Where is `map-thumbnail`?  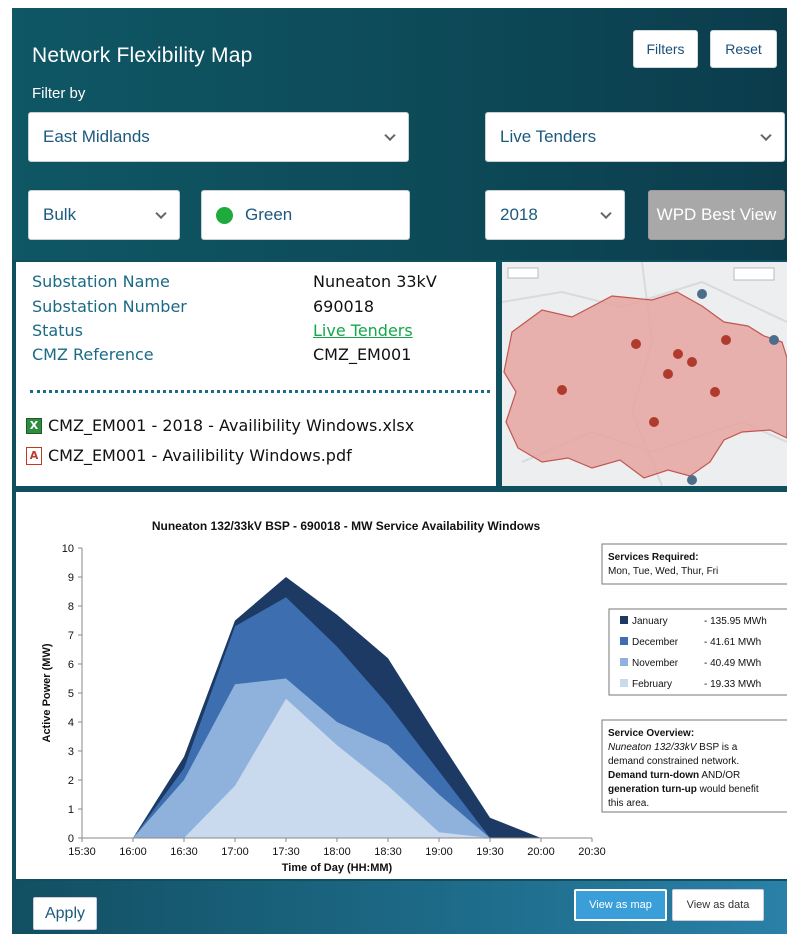 map-thumbnail is located at coordinates (644, 374).